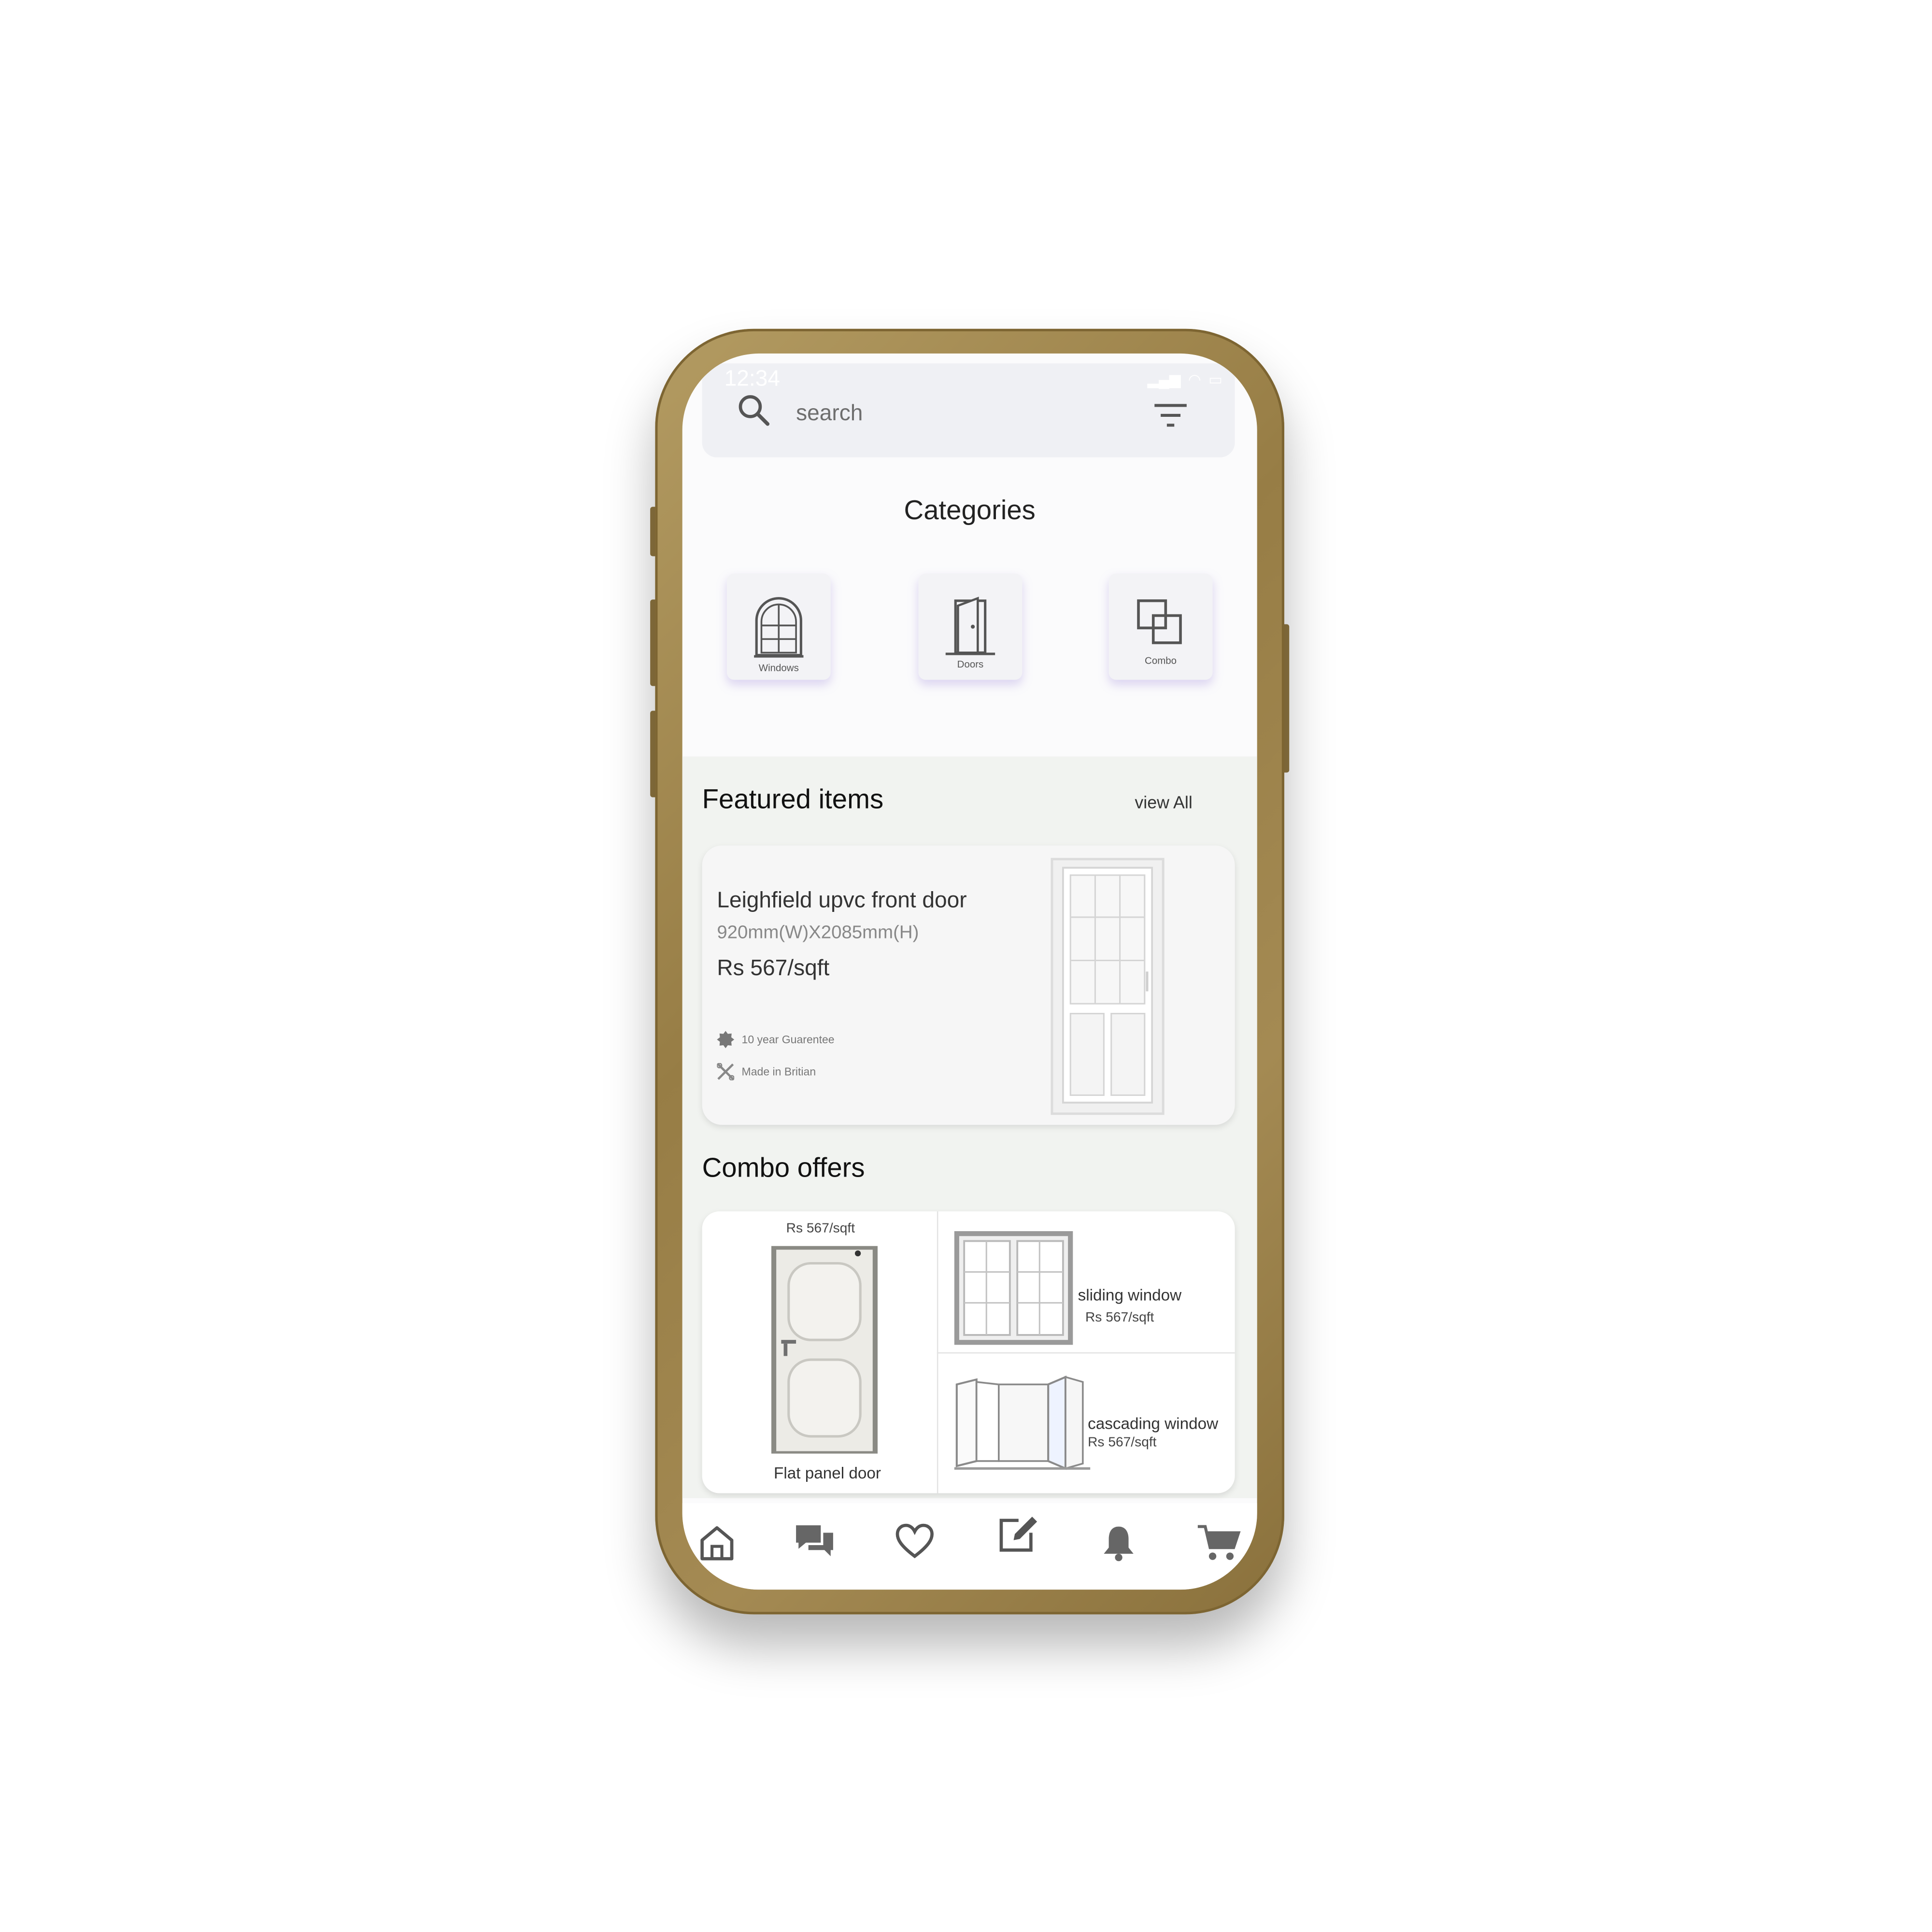 The width and height of the screenshot is (1932, 1932). I want to click on feature-text: Made in Britian, so click(778, 1071).